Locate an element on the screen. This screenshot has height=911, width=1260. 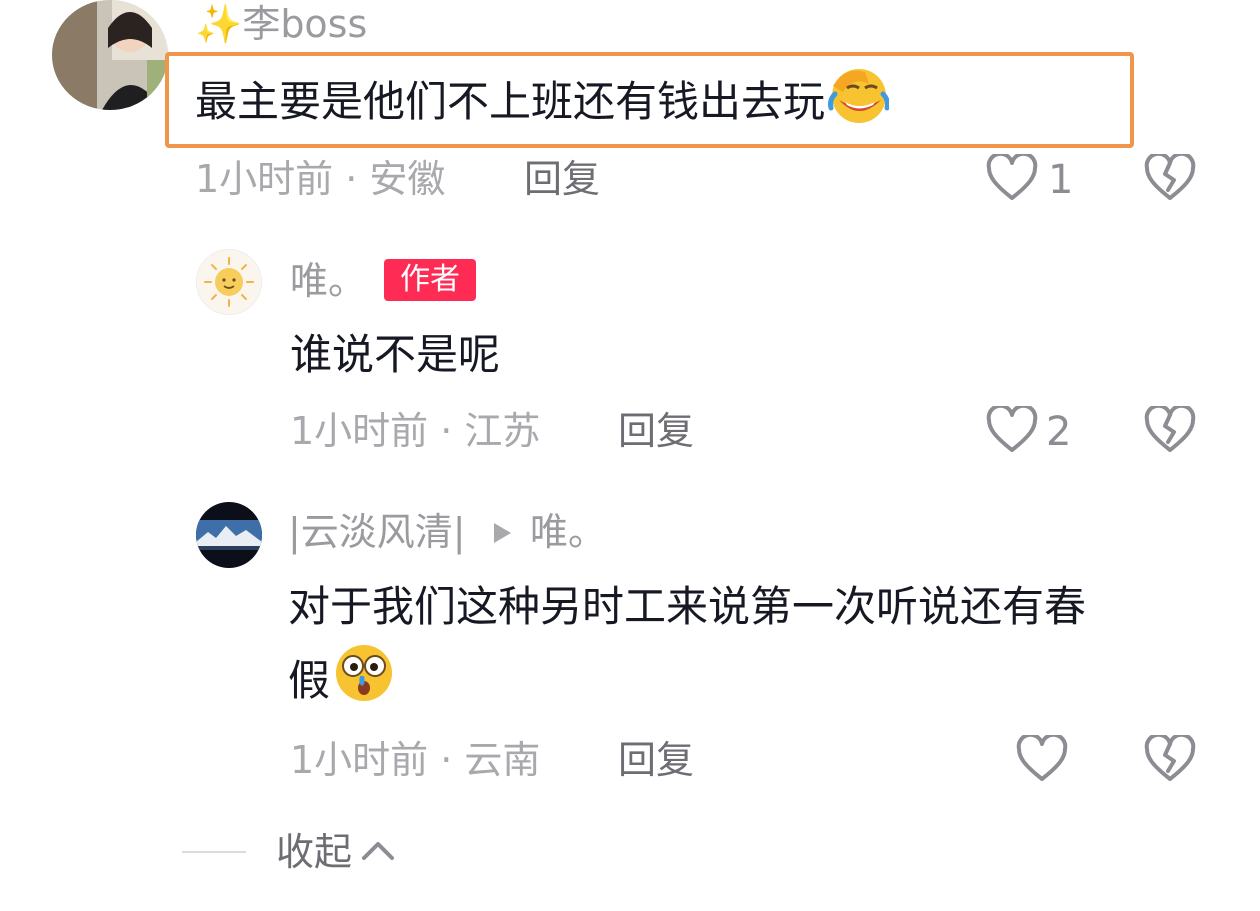
comment-text-line: 假 is located at coordinates (758, 683).